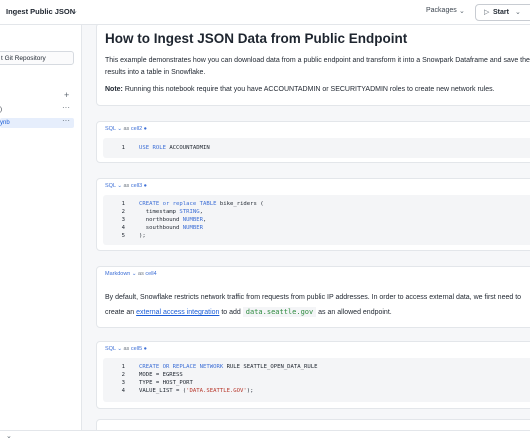 The width and height of the screenshot is (530, 442). I want to click on bottom-bar: ⌄, so click(265, 436).